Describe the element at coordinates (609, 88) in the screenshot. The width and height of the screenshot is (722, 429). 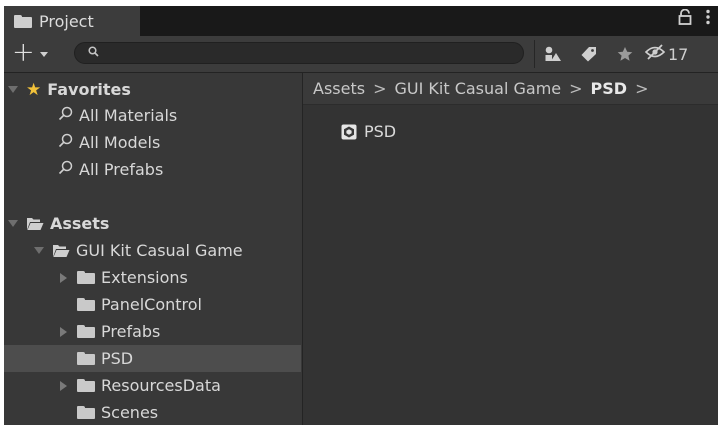
I see `breadcrumb-current: PSD` at that location.